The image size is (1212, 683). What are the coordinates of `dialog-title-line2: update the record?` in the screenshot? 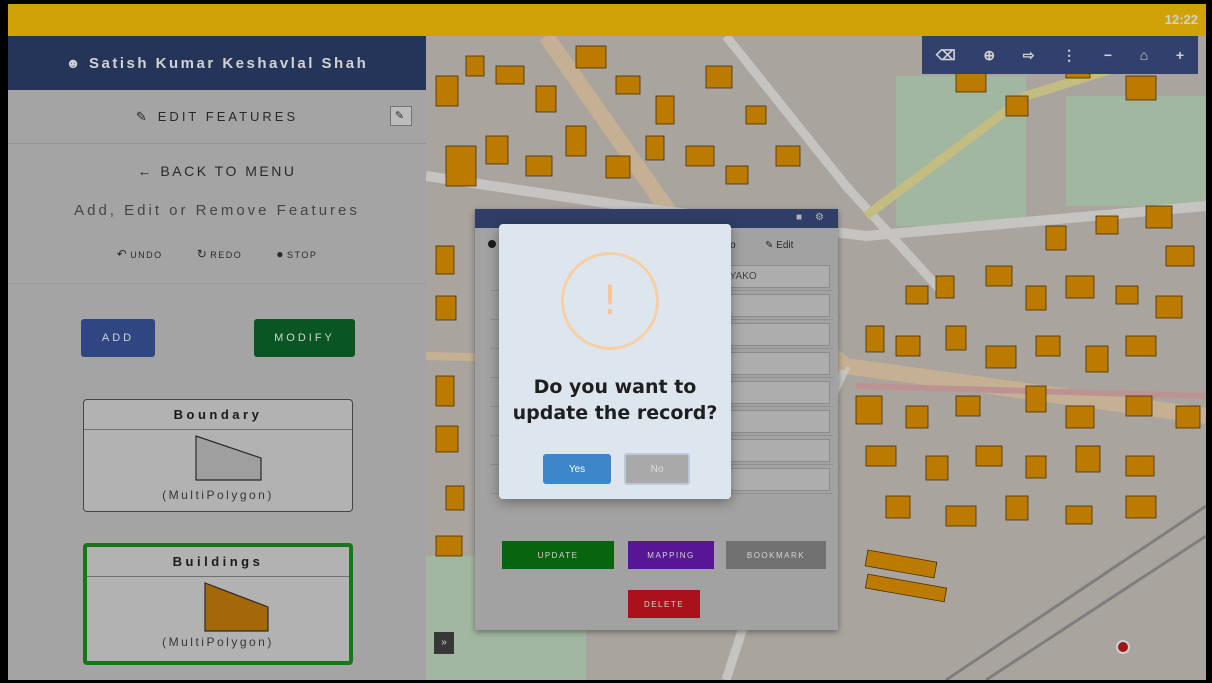 It's located at (615, 413).